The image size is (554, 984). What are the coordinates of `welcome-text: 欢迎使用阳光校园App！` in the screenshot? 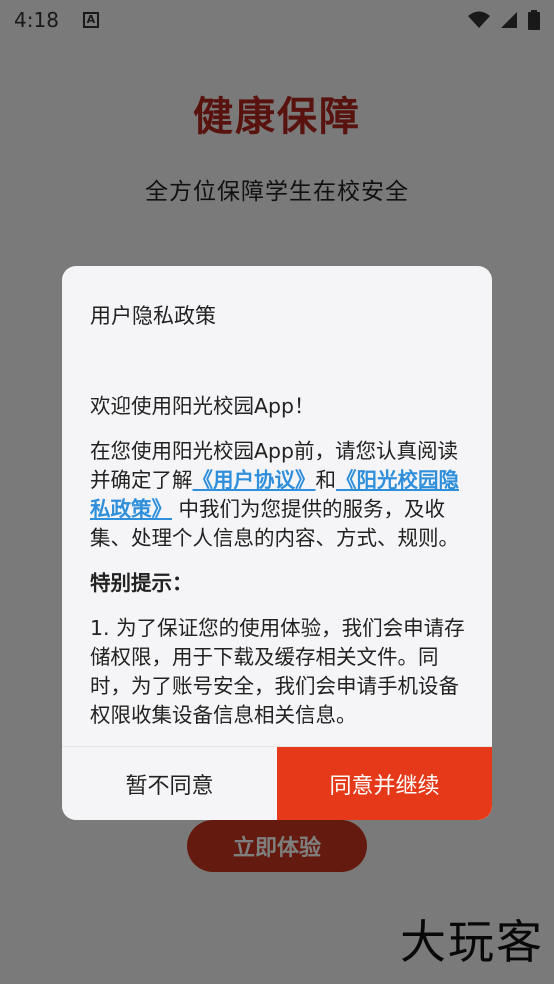 It's located at (202, 406).